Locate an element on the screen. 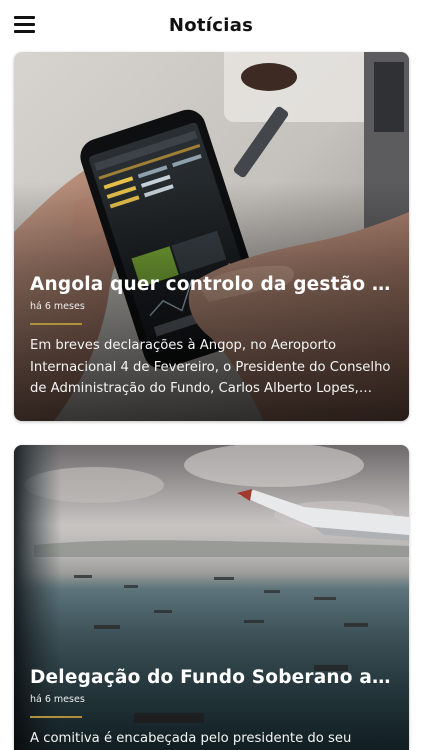  page-title: Notícias is located at coordinates (211, 25).